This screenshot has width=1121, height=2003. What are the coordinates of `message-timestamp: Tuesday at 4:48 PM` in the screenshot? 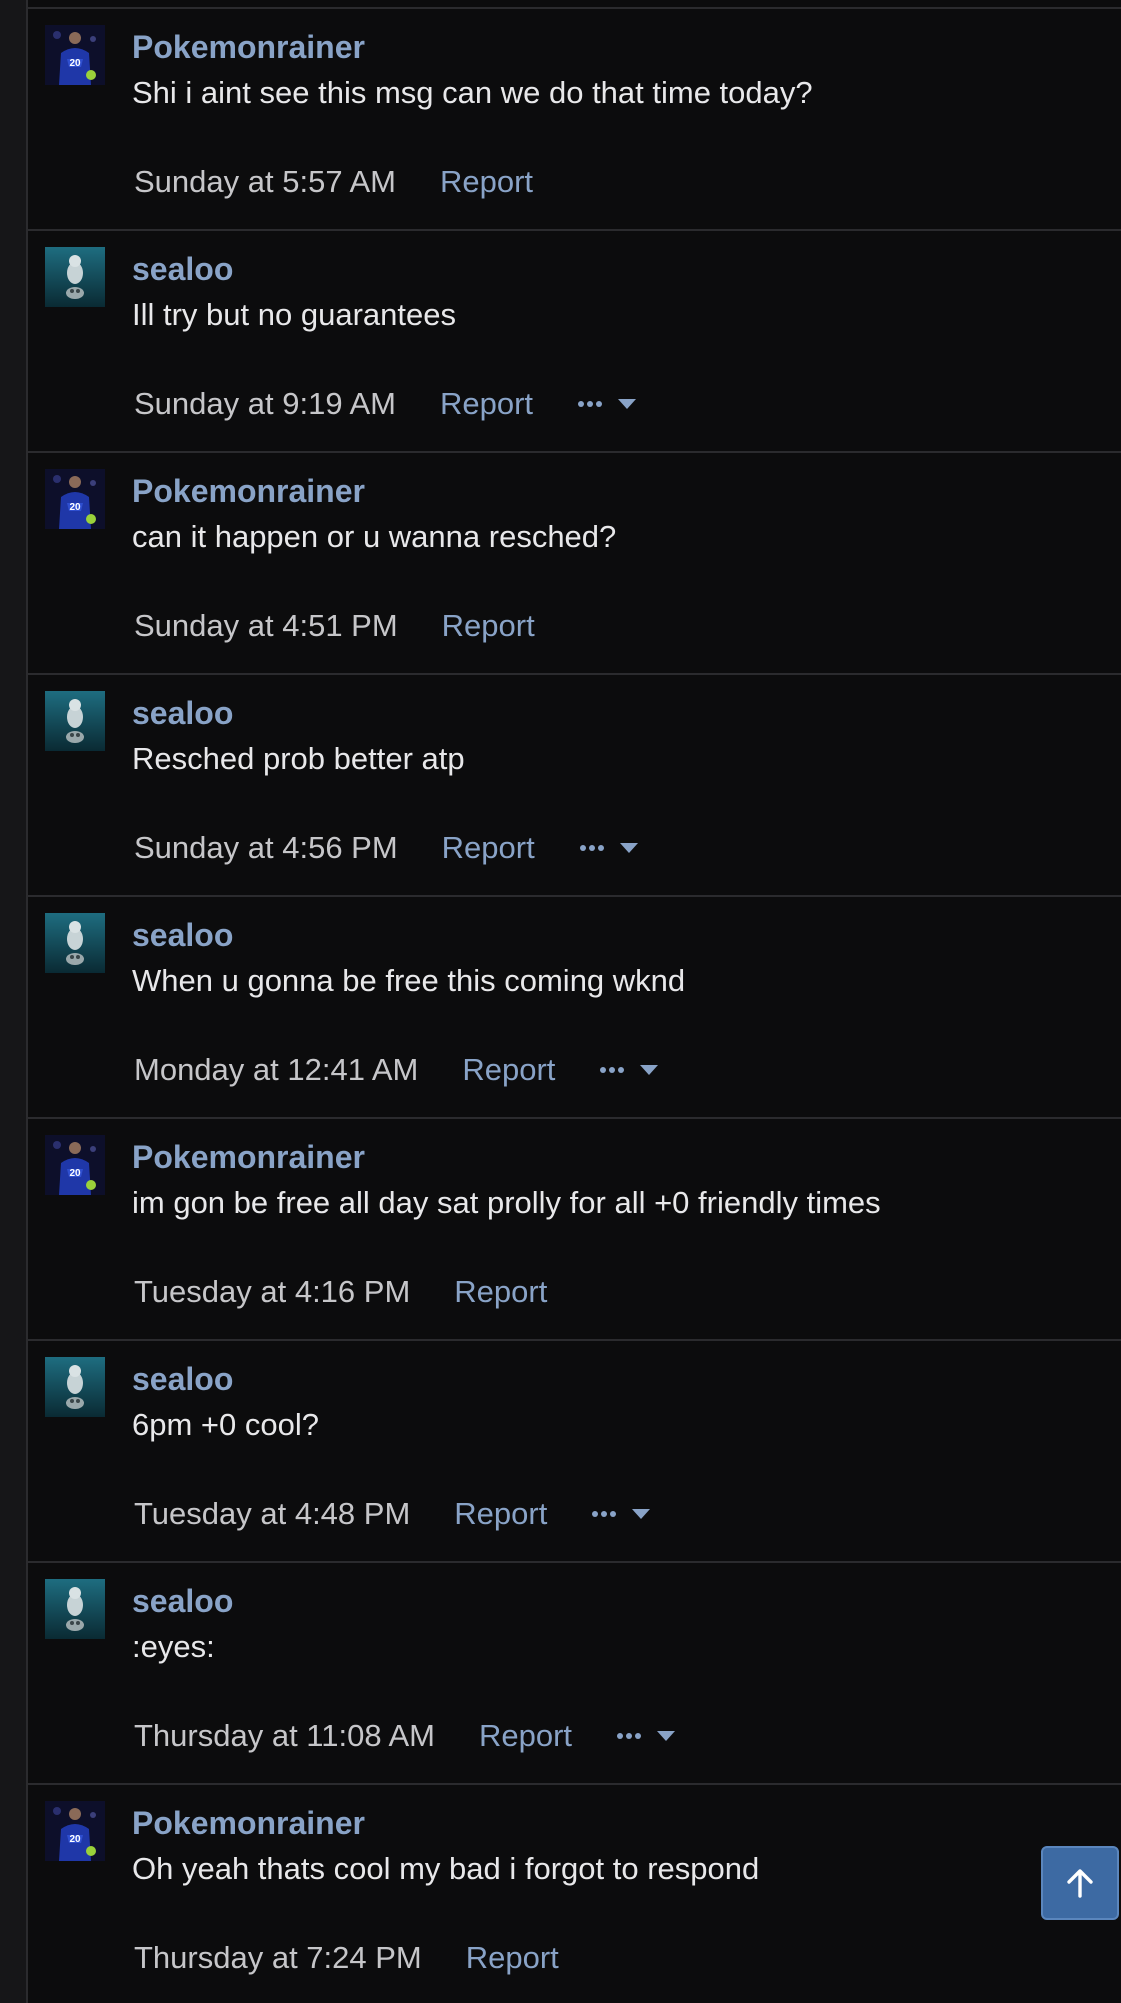 It's located at (272, 1514).